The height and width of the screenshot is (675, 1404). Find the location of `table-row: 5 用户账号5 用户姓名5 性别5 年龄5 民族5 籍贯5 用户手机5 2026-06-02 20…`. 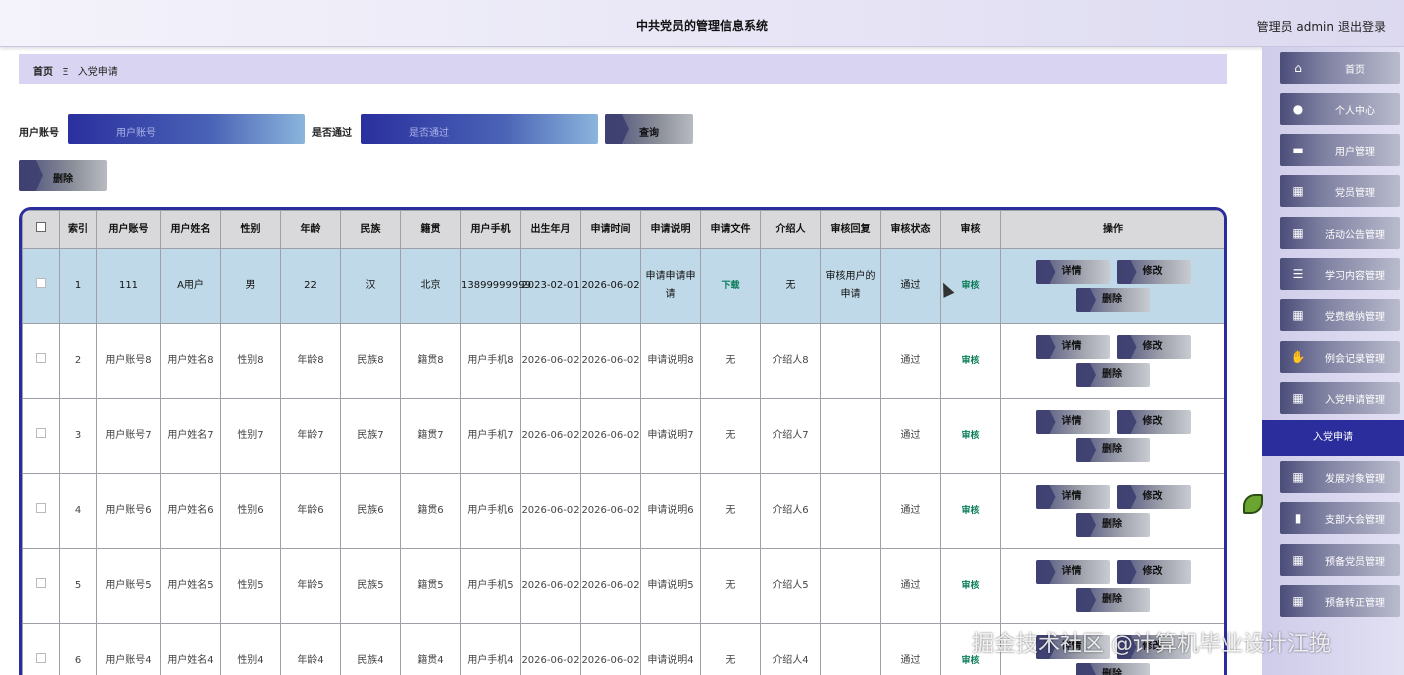

table-row: 5 用户账号5 用户姓名5 性别5 年龄5 民族5 籍贯5 用户手机5 2026-06-02 20… is located at coordinates (623, 586).